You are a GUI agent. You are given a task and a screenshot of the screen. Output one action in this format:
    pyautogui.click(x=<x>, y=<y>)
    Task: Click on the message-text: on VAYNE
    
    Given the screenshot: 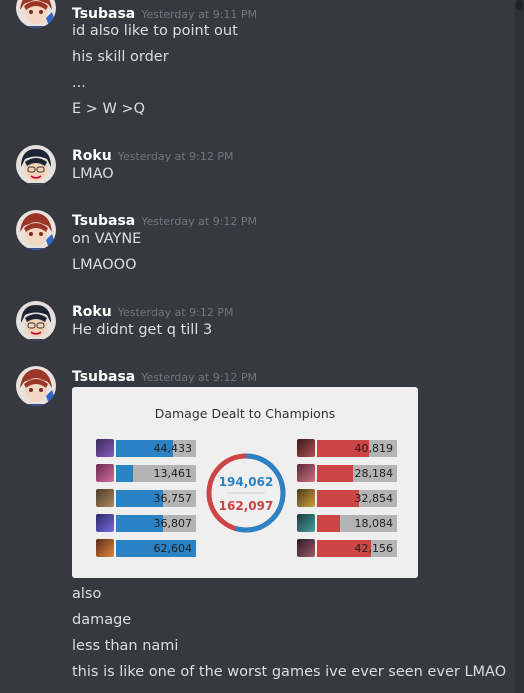 What is the action you would take?
    pyautogui.click(x=107, y=239)
    